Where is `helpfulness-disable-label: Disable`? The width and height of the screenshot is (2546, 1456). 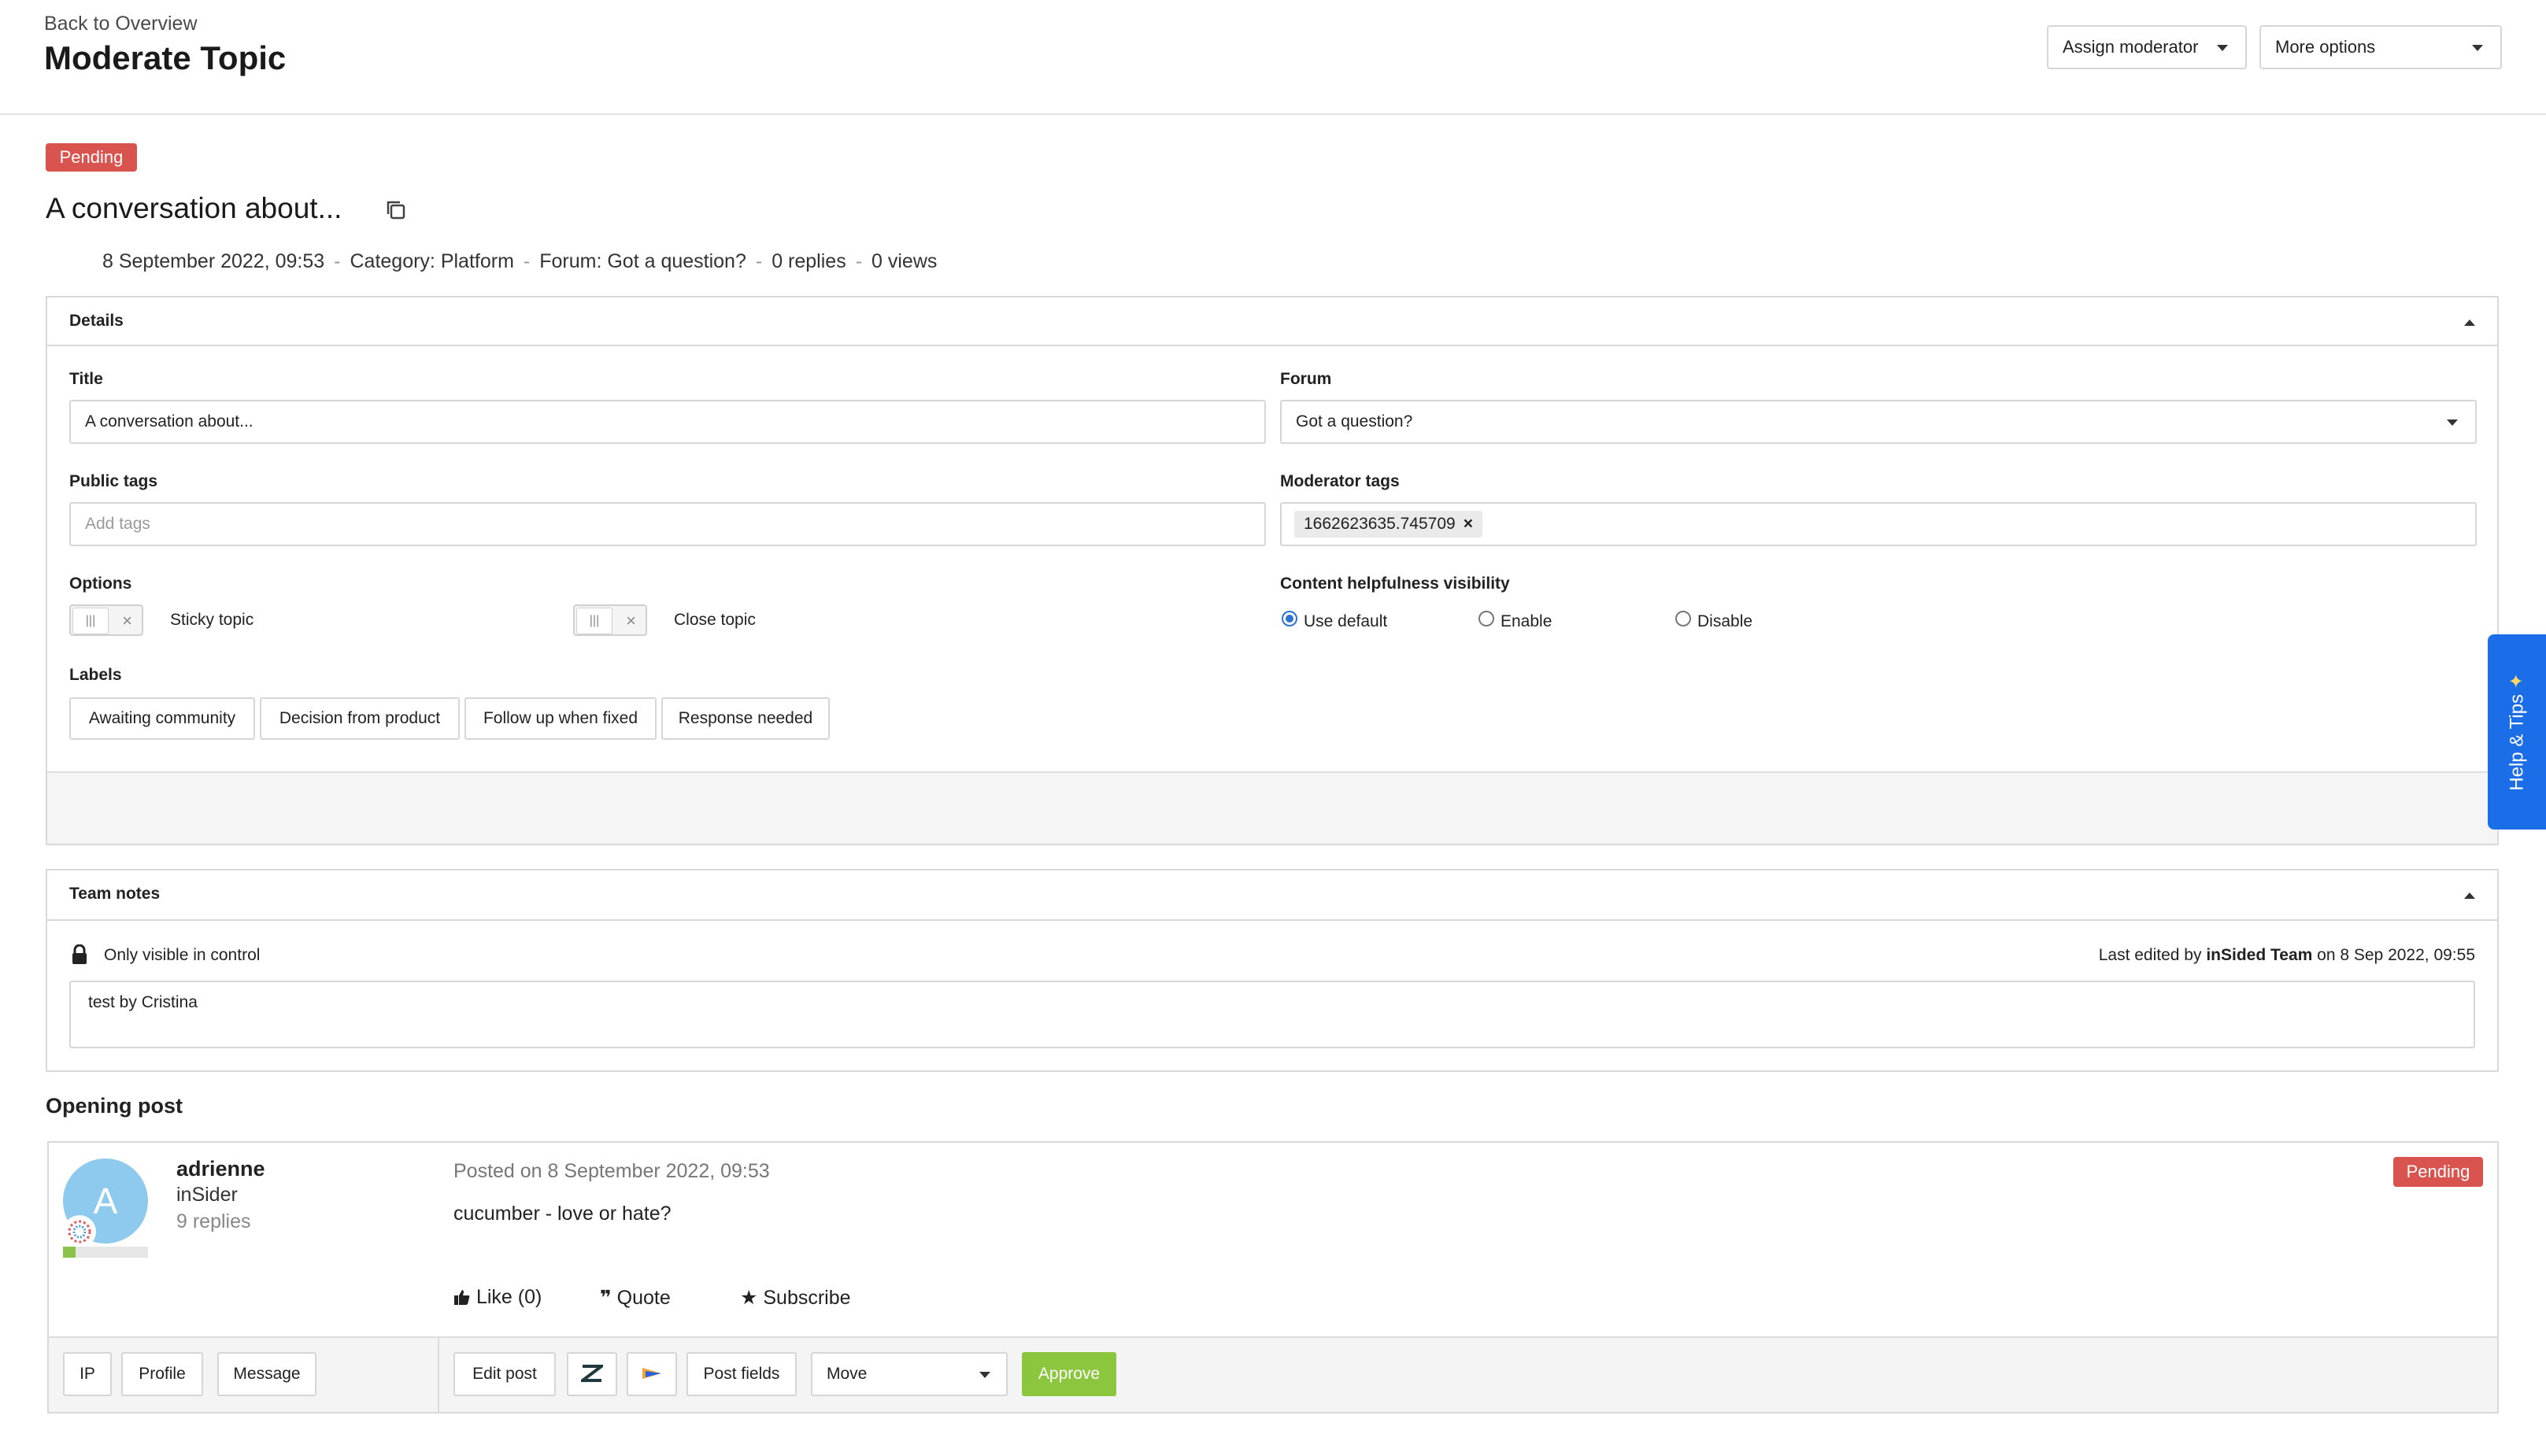 helpfulness-disable-label: Disable is located at coordinates (1724, 621).